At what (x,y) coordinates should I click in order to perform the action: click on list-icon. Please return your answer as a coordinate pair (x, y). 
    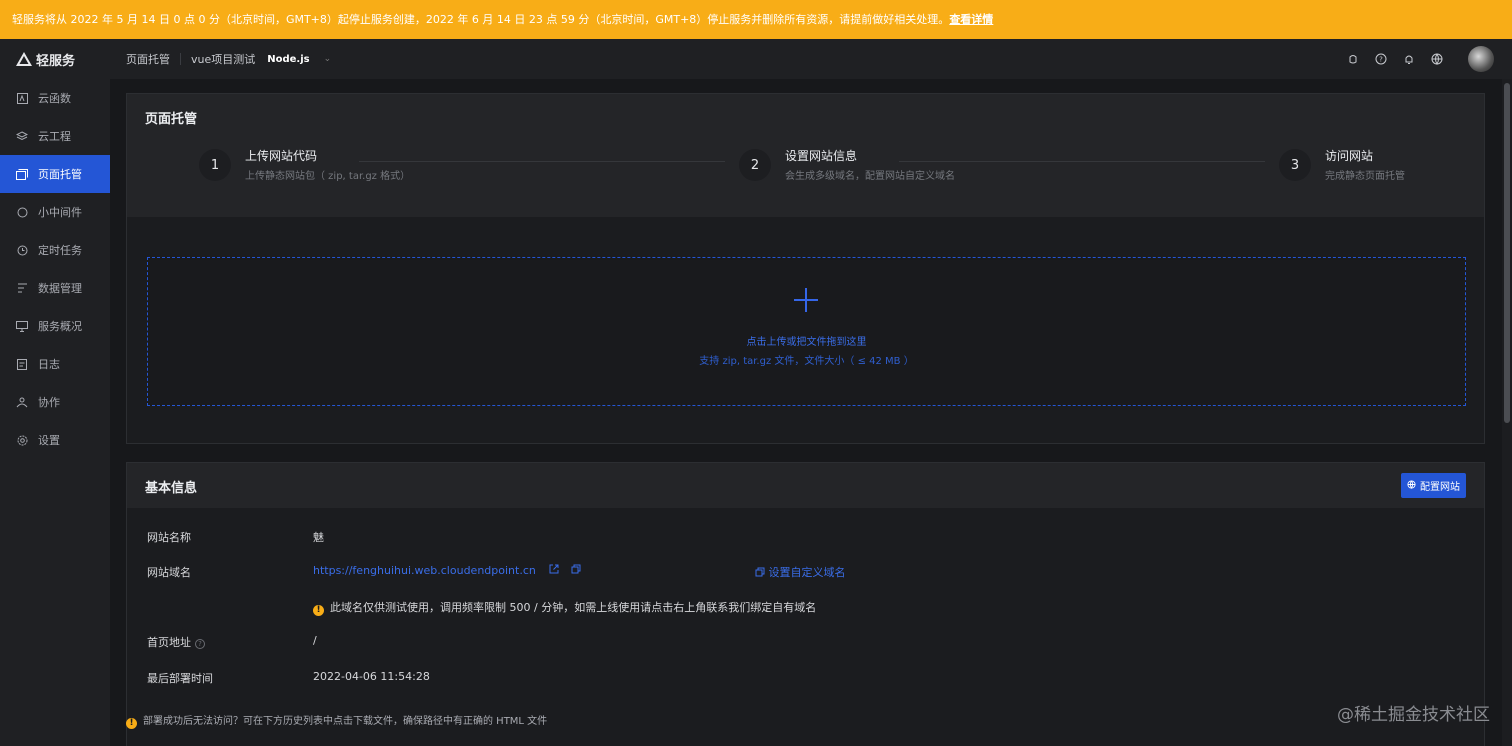
    Looking at the image, I should click on (22, 288).